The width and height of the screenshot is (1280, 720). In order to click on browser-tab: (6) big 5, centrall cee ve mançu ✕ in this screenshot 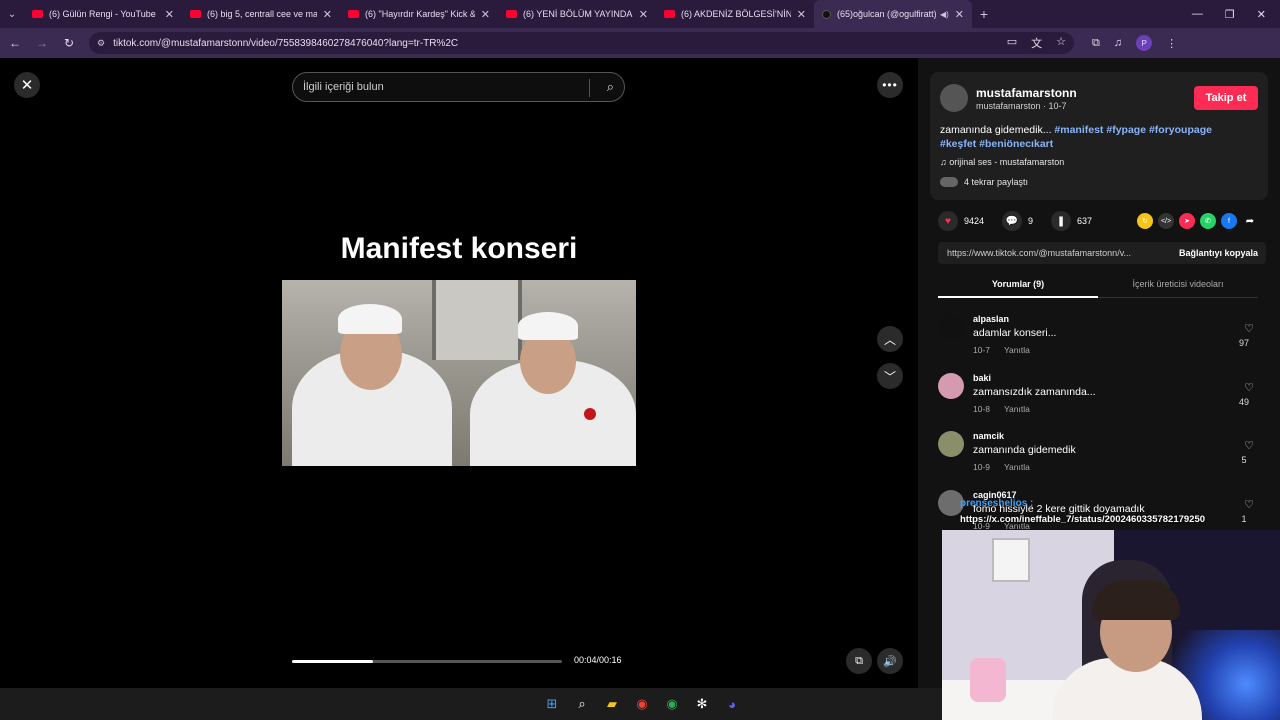, I will do `click(261, 14)`.